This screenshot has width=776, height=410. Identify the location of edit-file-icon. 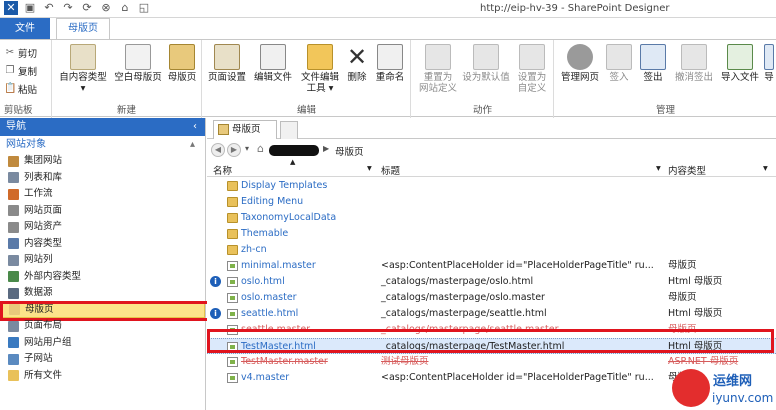
(273, 57).